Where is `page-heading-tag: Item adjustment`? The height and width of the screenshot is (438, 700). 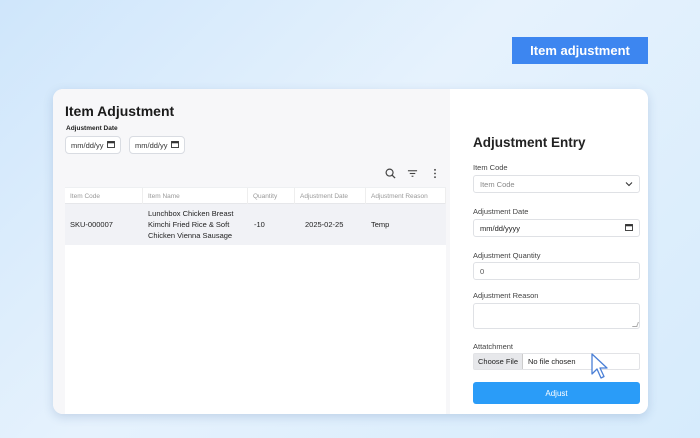
page-heading-tag: Item adjustment is located at coordinates (580, 50).